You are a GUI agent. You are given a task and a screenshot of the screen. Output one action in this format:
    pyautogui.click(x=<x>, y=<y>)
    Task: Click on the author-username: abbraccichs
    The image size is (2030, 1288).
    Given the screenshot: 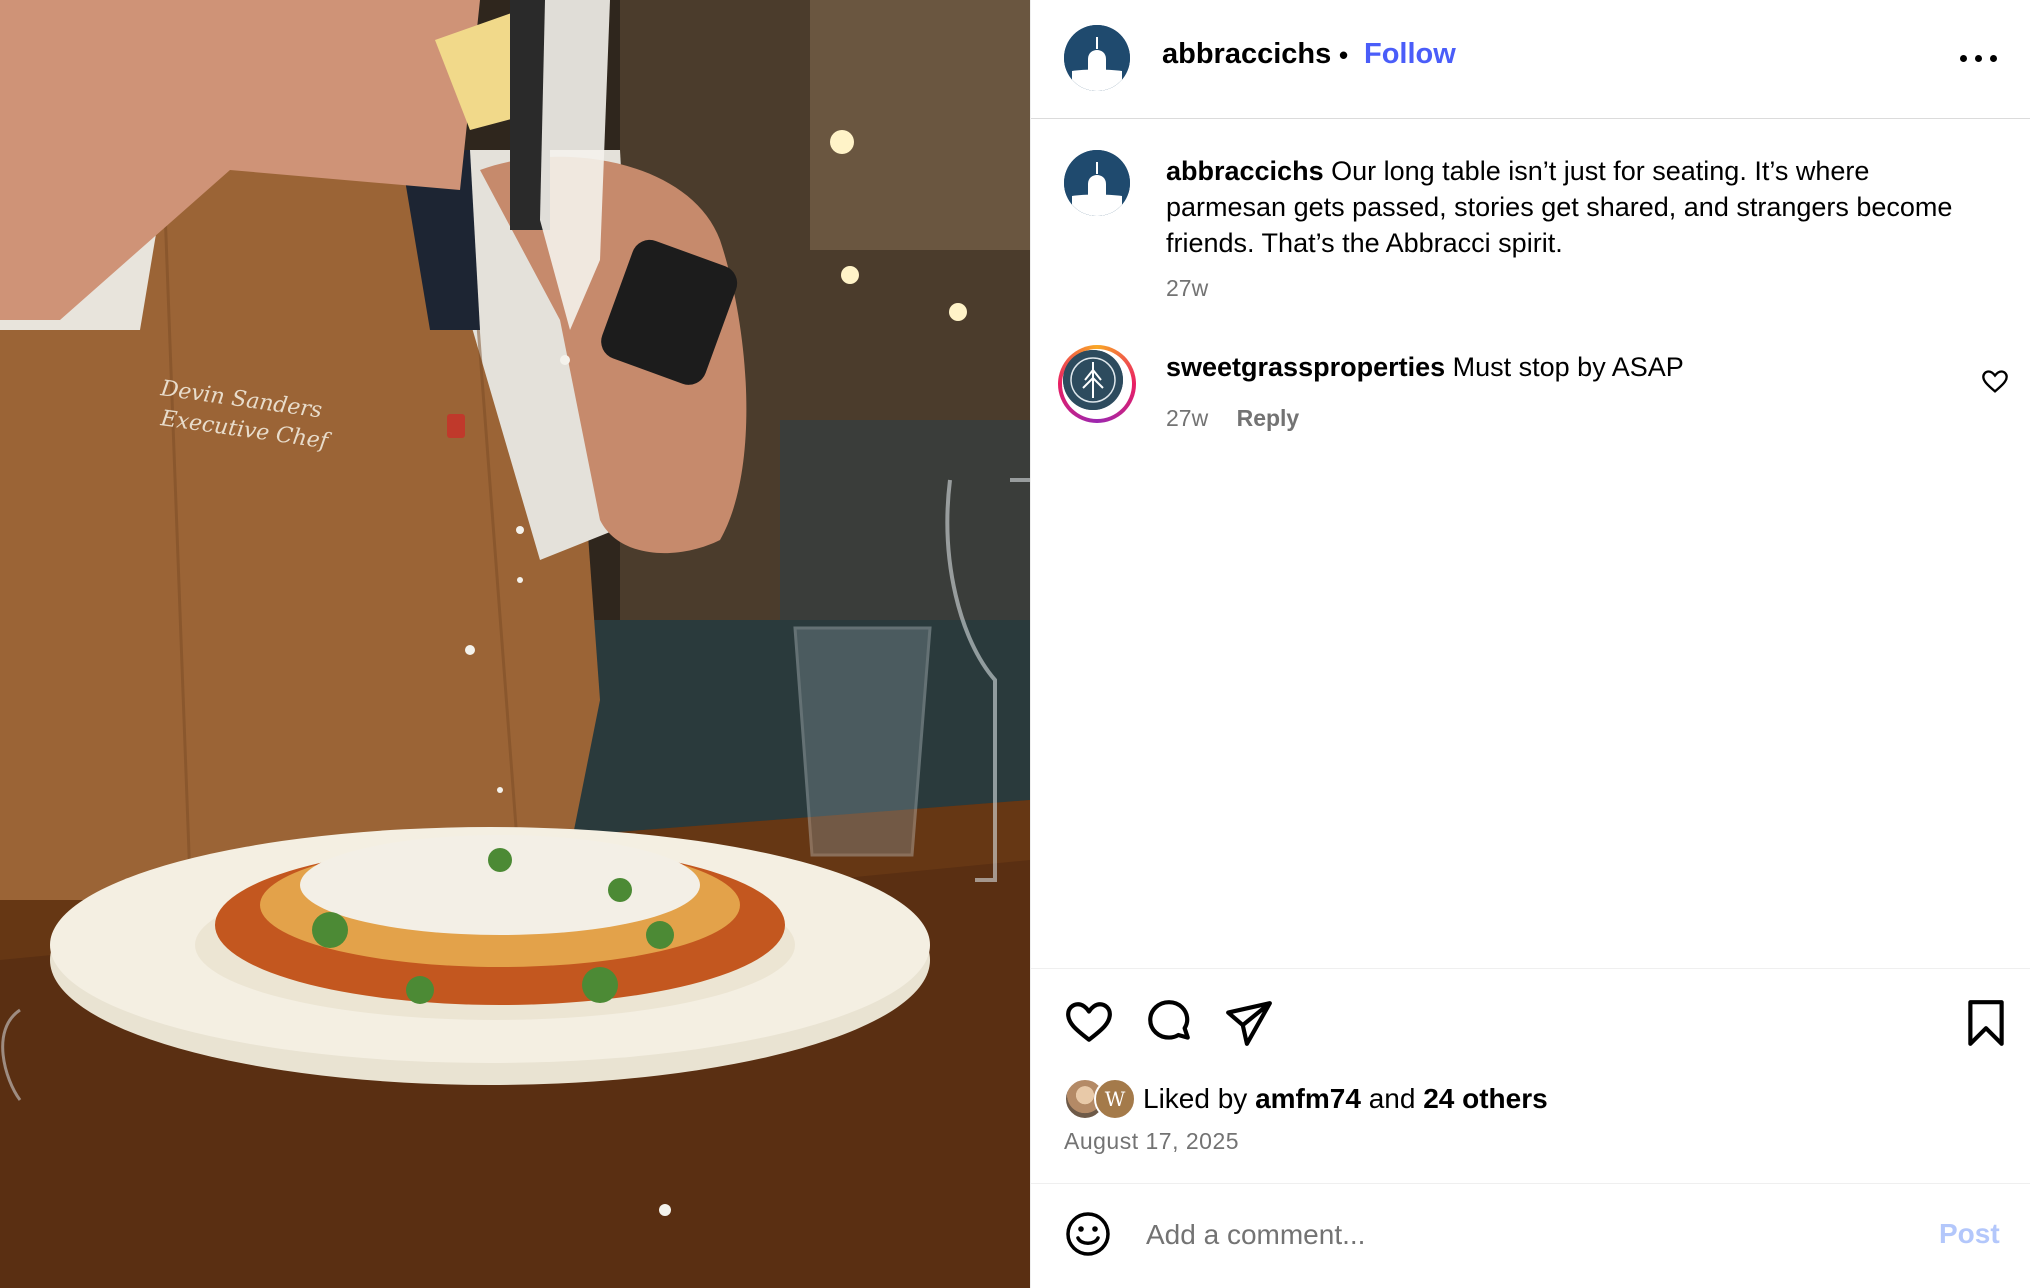 What is the action you would take?
    pyautogui.click(x=1246, y=54)
    